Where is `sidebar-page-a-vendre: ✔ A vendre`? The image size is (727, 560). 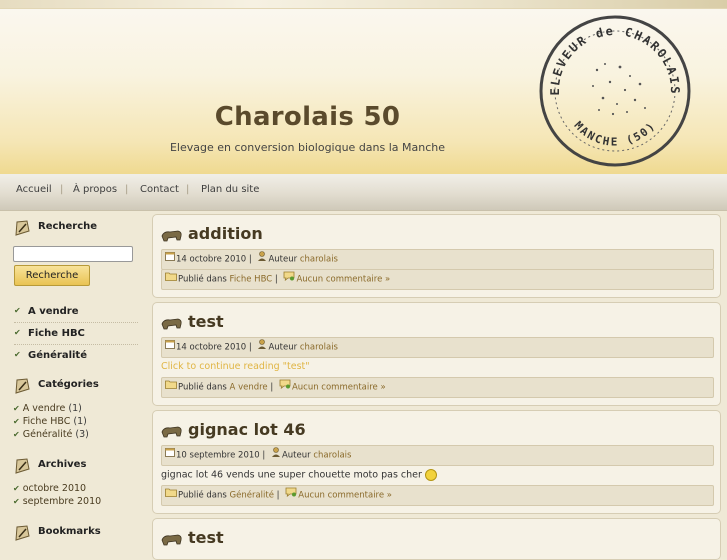
sidebar-page-a-vendre: ✔ A vendre is located at coordinates (76, 312).